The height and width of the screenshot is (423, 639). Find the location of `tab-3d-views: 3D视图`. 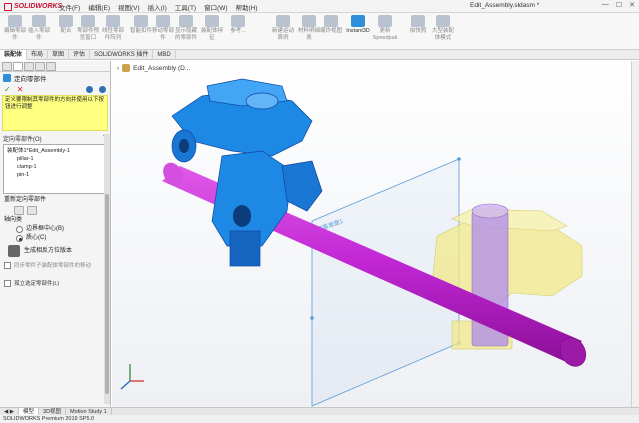

tab-3d-views: 3D视图 is located at coordinates (53, 411).